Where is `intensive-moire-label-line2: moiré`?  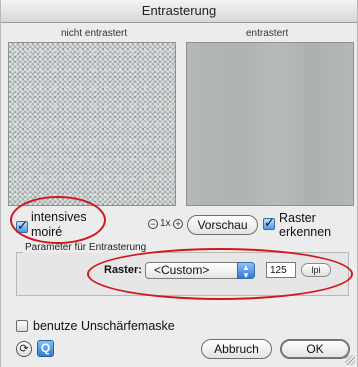 intensive-moire-label-line2: moiré is located at coordinates (47, 232).